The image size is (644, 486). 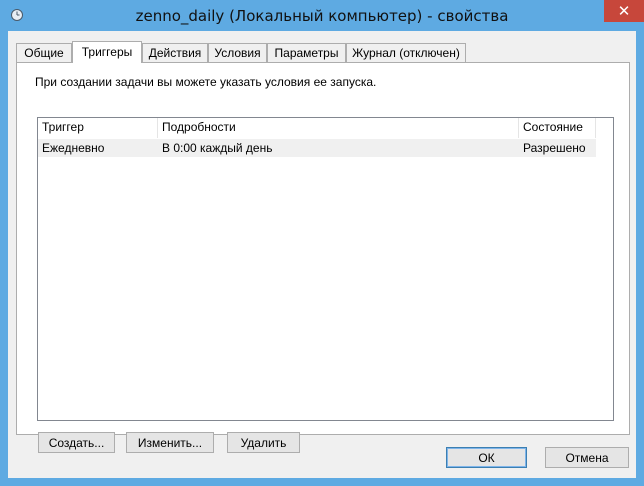 I want to click on delete-button: Удалить, so click(x=263, y=442).